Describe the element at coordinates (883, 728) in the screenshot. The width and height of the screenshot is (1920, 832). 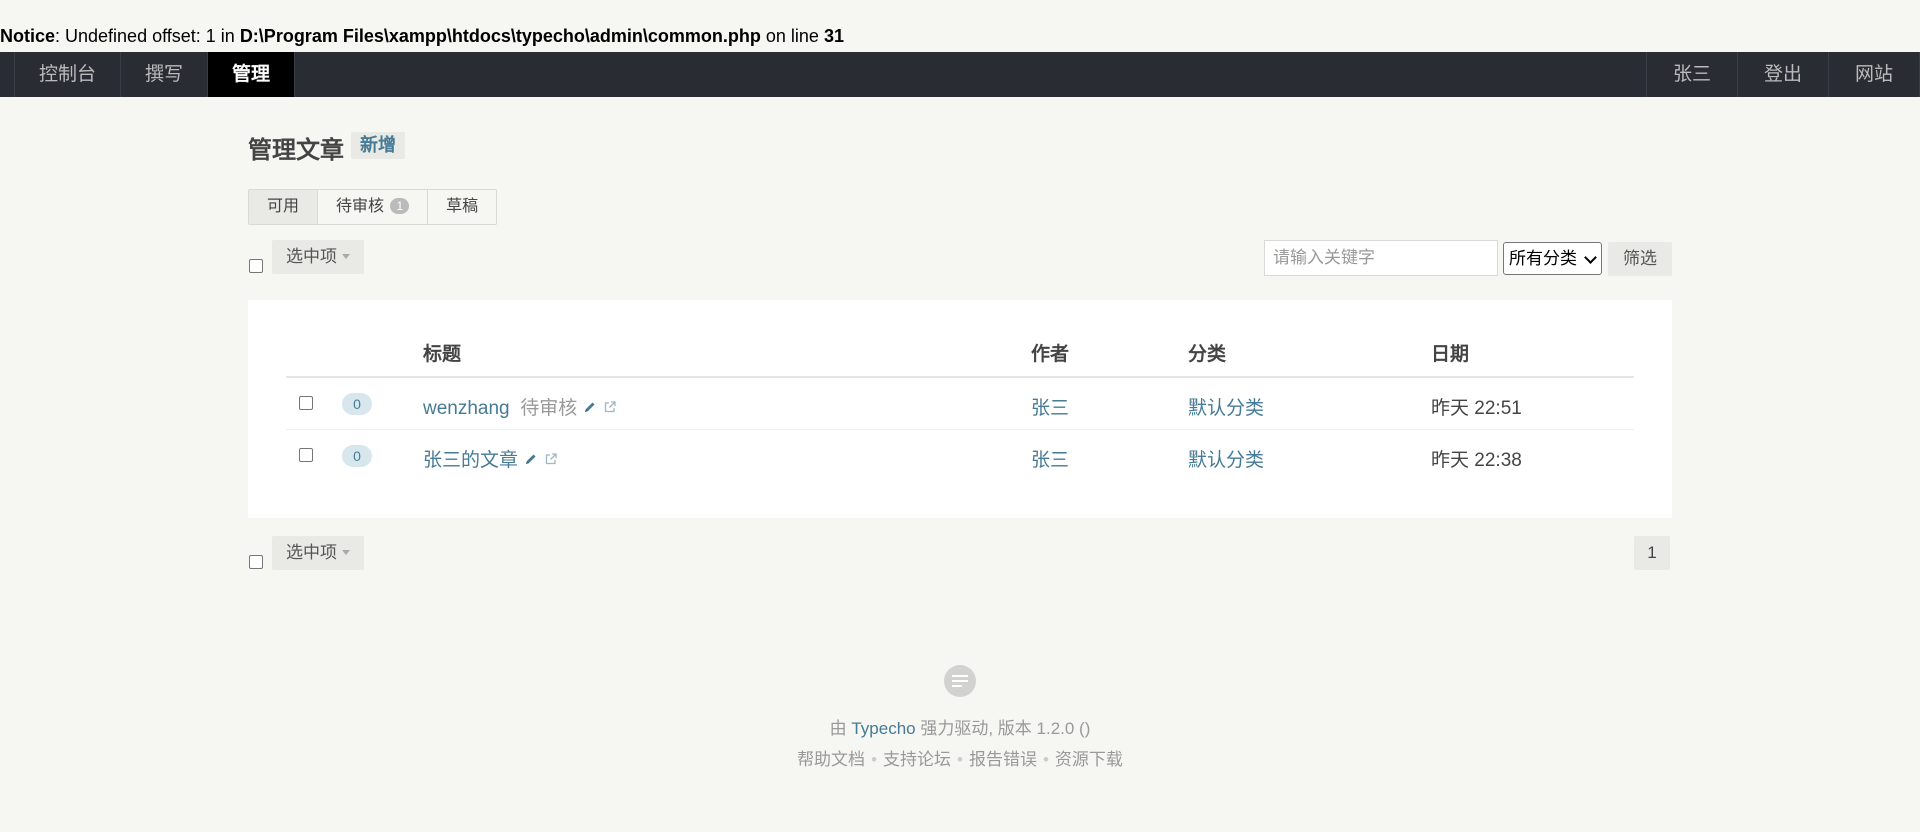
I see `typecho-link: Typecho` at that location.